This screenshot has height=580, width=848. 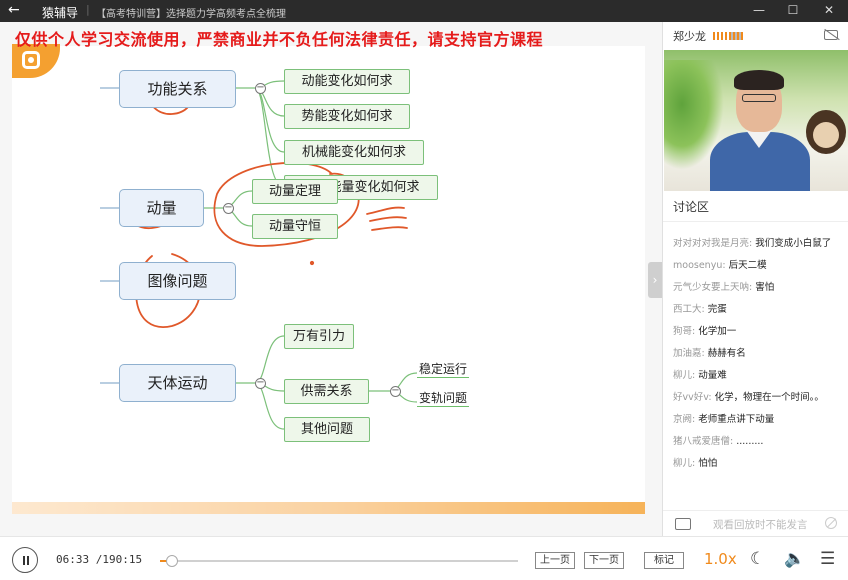 I want to click on chat-message: 柳儿: 动量难, so click(x=700, y=375).